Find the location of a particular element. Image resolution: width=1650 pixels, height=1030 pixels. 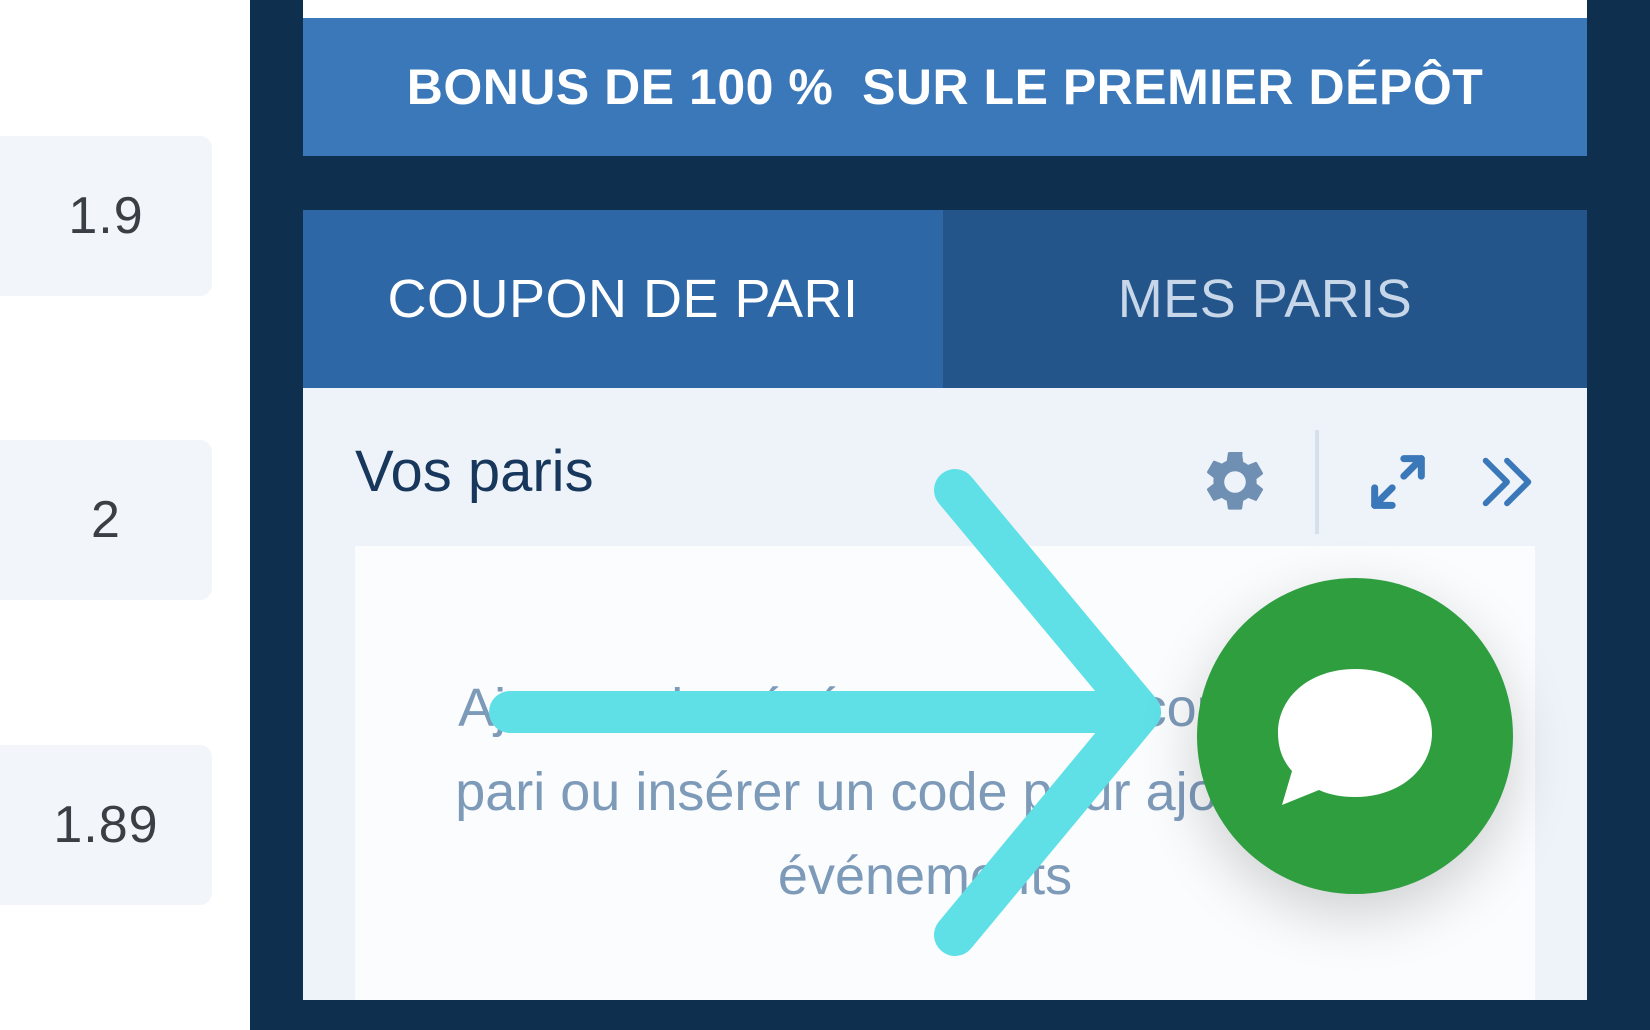

chat-button is located at coordinates (1355, 736).